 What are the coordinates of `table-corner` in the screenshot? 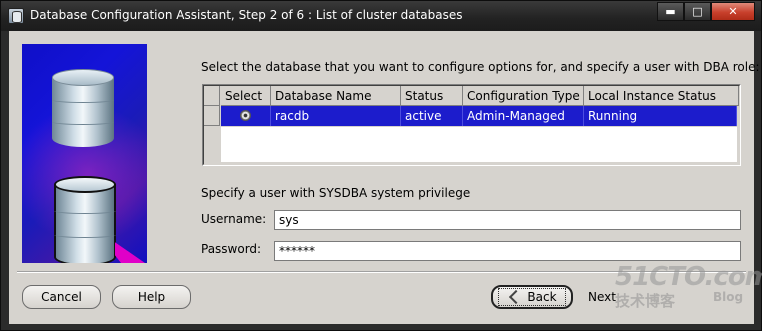 It's located at (212, 96).